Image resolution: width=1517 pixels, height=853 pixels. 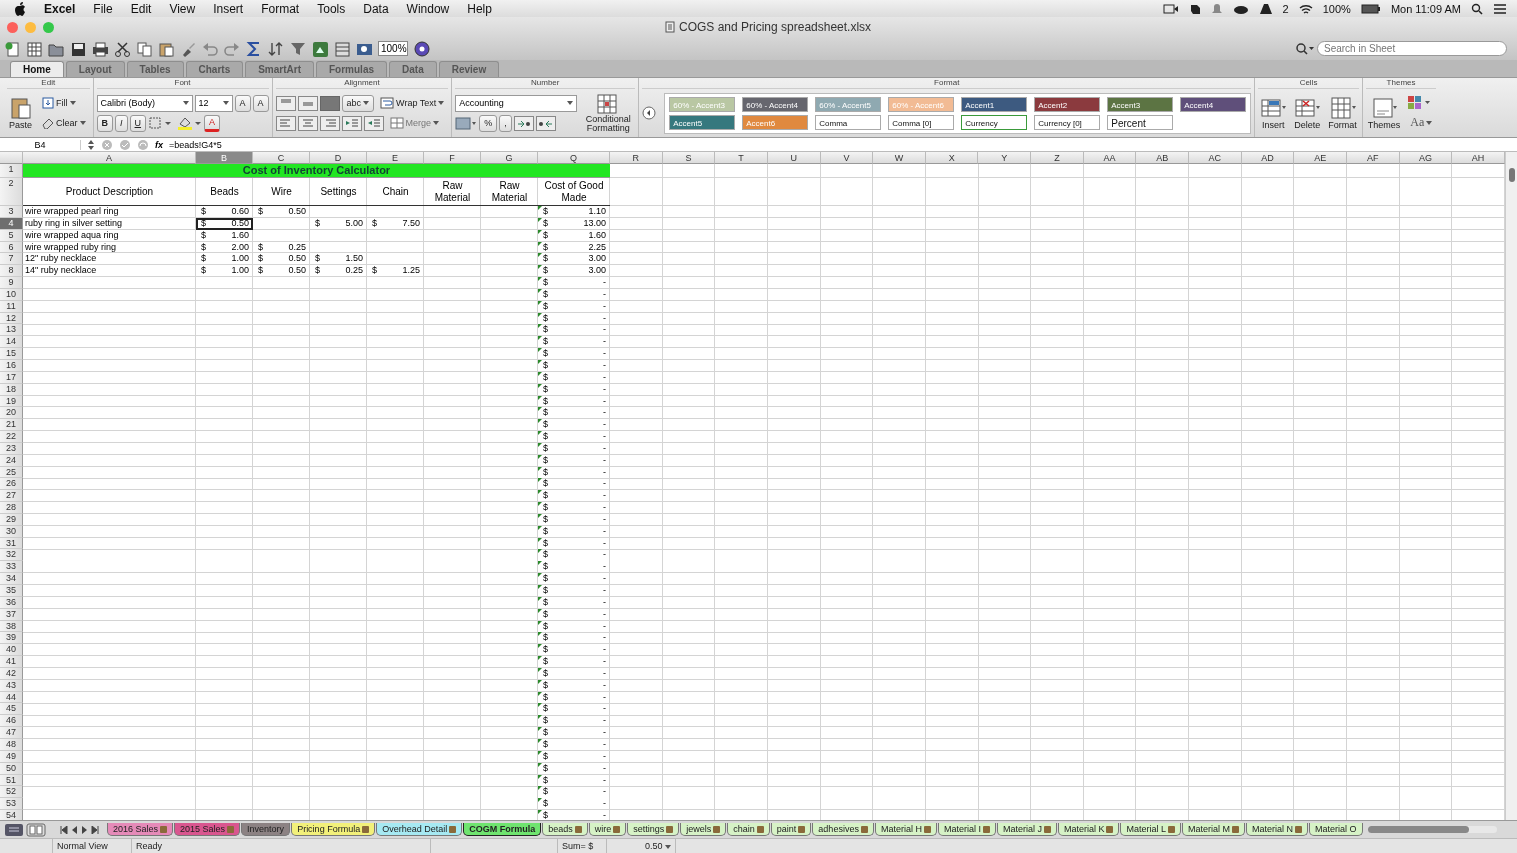 I want to click on wrap-text-button: Wrap Text, so click(x=412, y=103).